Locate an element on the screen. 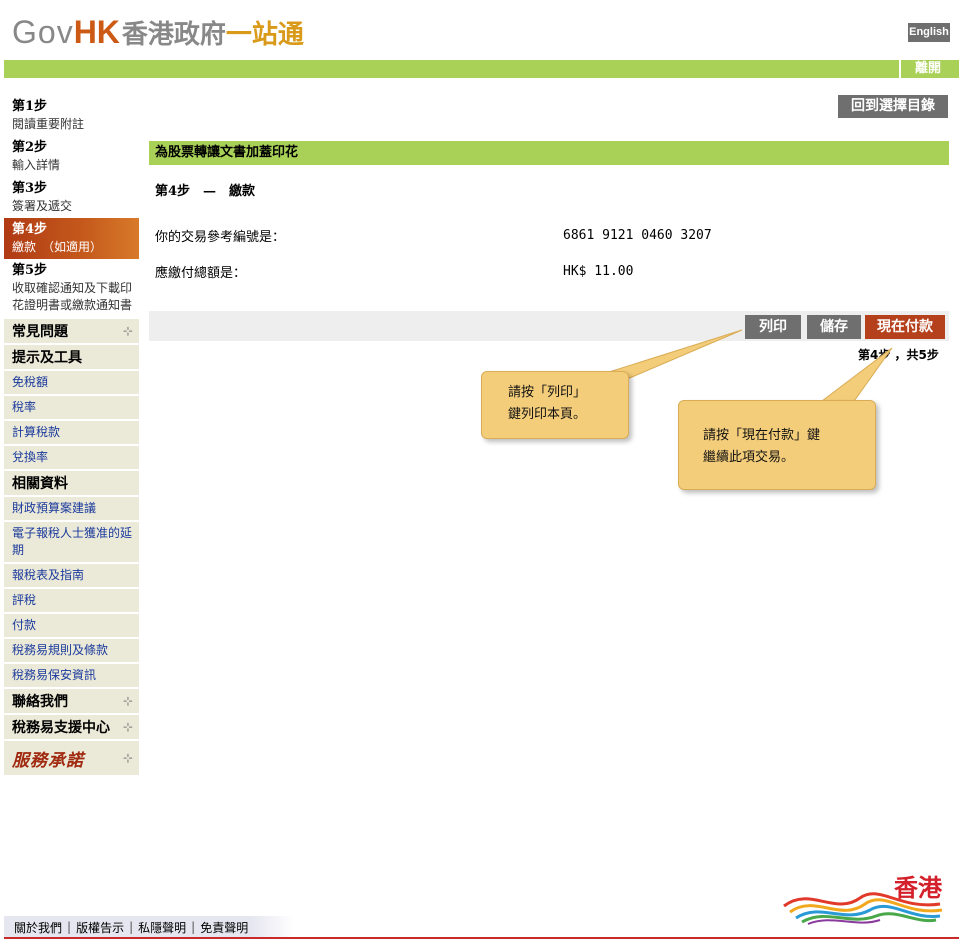 The height and width of the screenshot is (944, 962). amount-value: HK$ 11.00 is located at coordinates (598, 271).